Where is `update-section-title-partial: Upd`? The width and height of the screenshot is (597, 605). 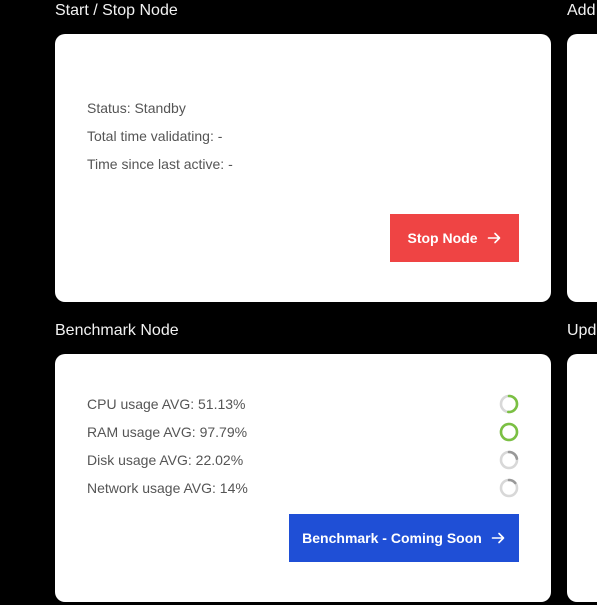
update-section-title-partial: Upd is located at coordinates (582, 330).